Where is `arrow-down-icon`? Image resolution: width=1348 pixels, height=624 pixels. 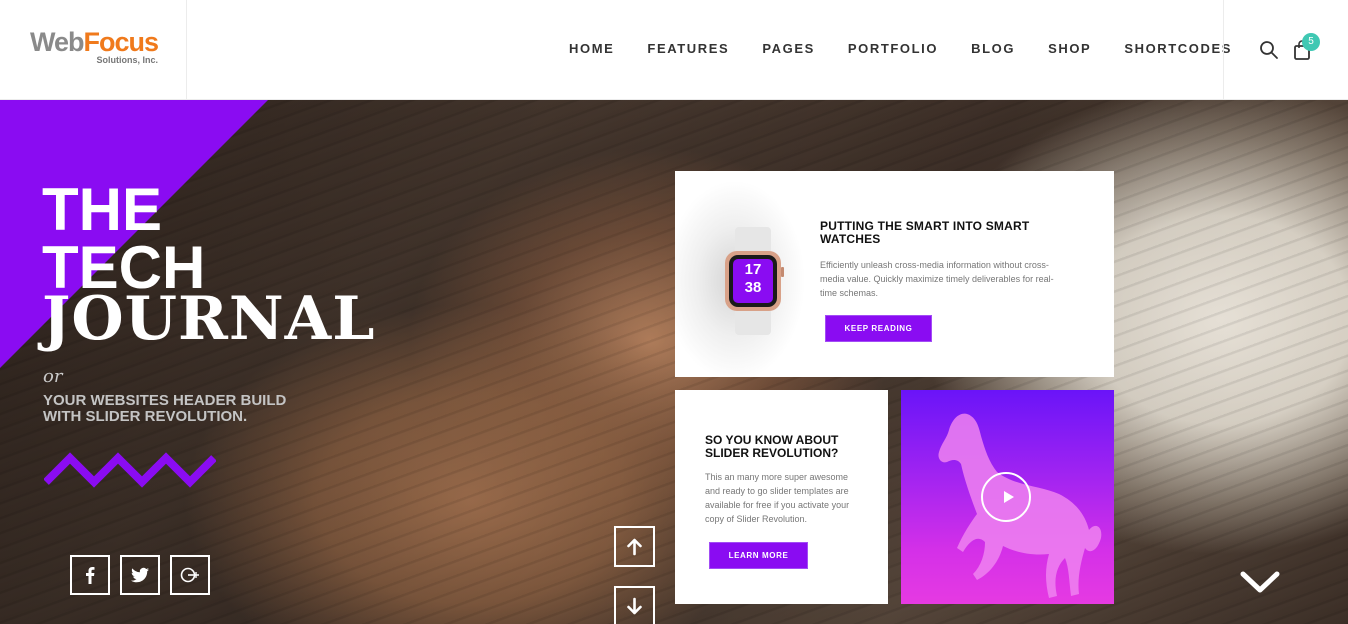
arrow-down-icon is located at coordinates (634, 606).